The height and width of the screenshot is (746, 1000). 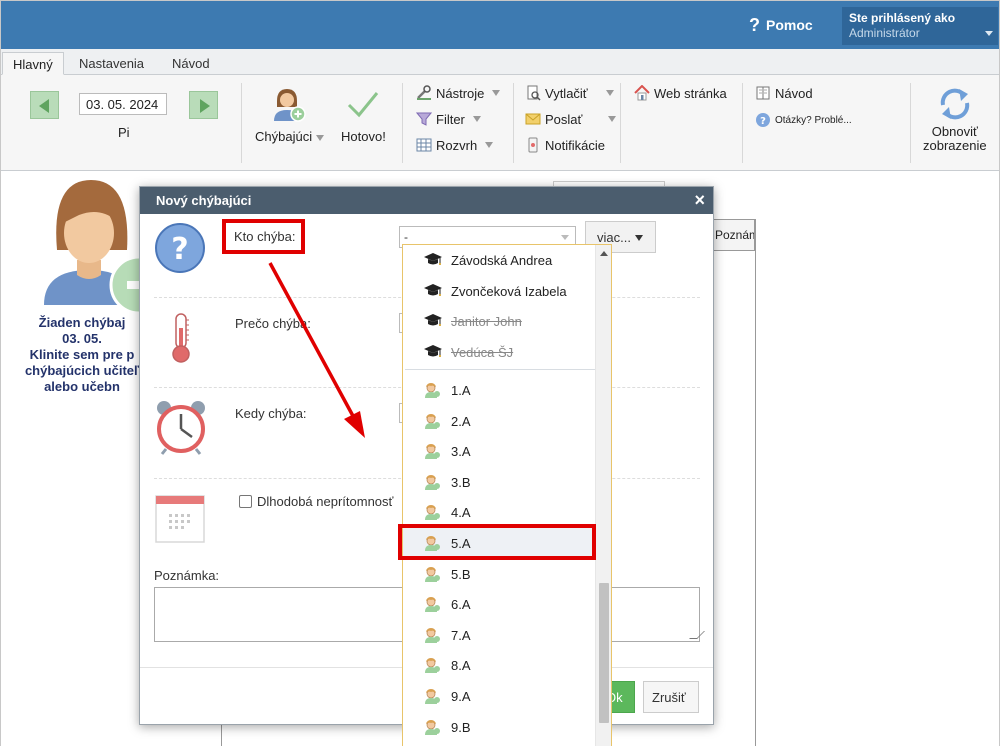 I want to click on manual-label: Návod, so click(x=794, y=93).